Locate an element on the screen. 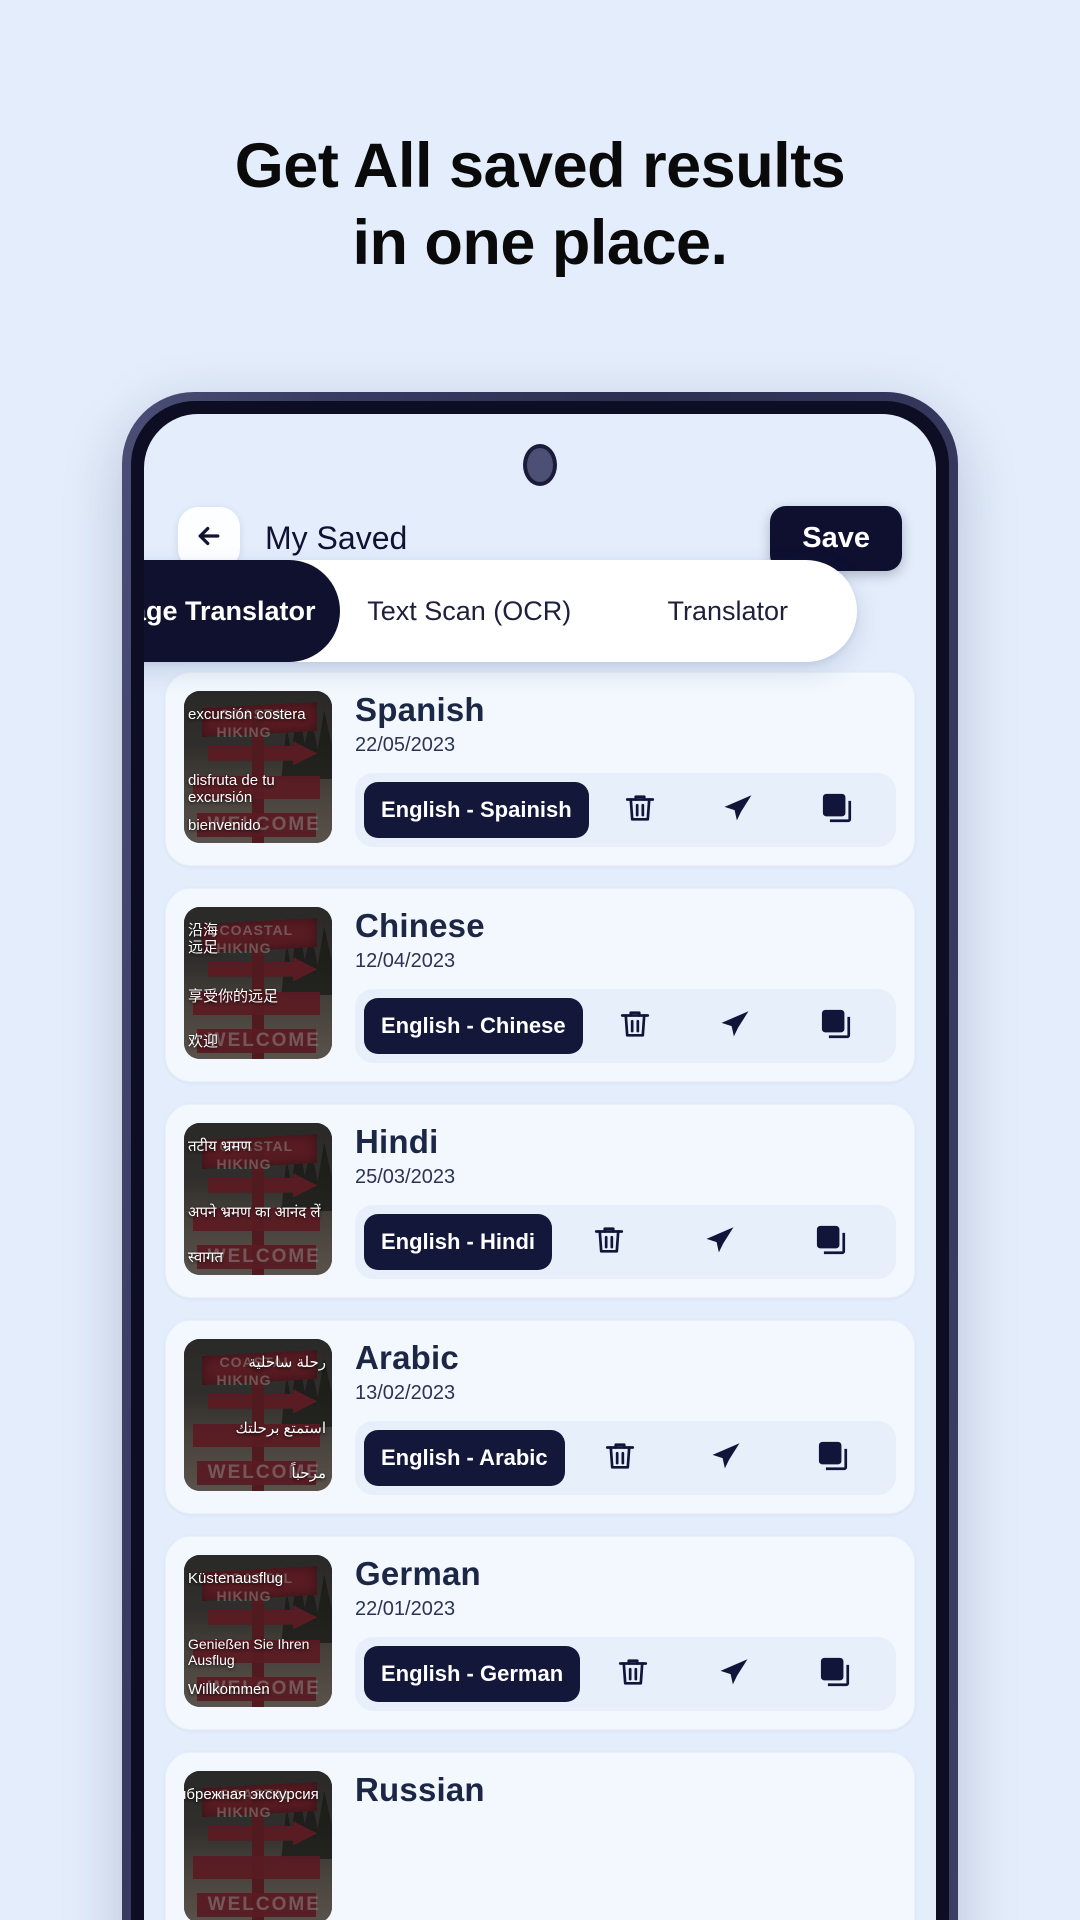 This screenshot has height=1920, width=1080. saved-date: 25/03/2023 is located at coordinates (405, 1177).